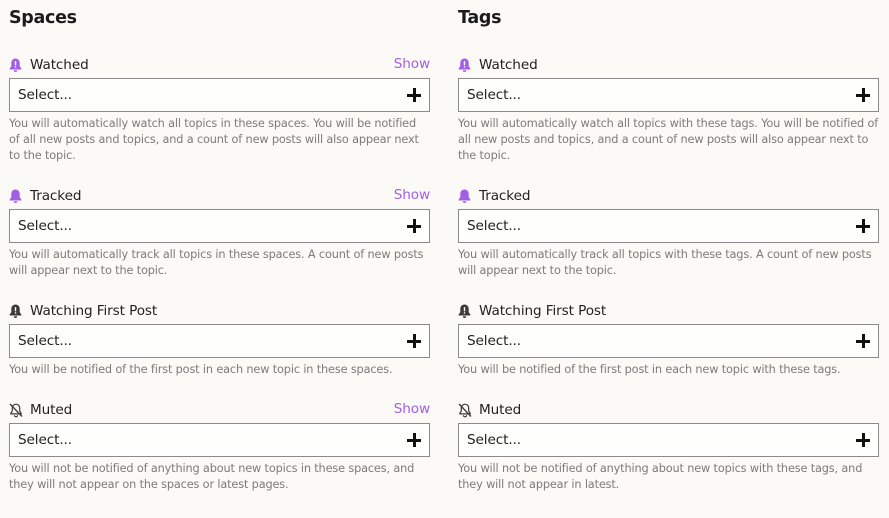  What do you see at coordinates (219, 196) in the screenshot?
I see `spaces-tracked-header: Tracked Show` at bounding box center [219, 196].